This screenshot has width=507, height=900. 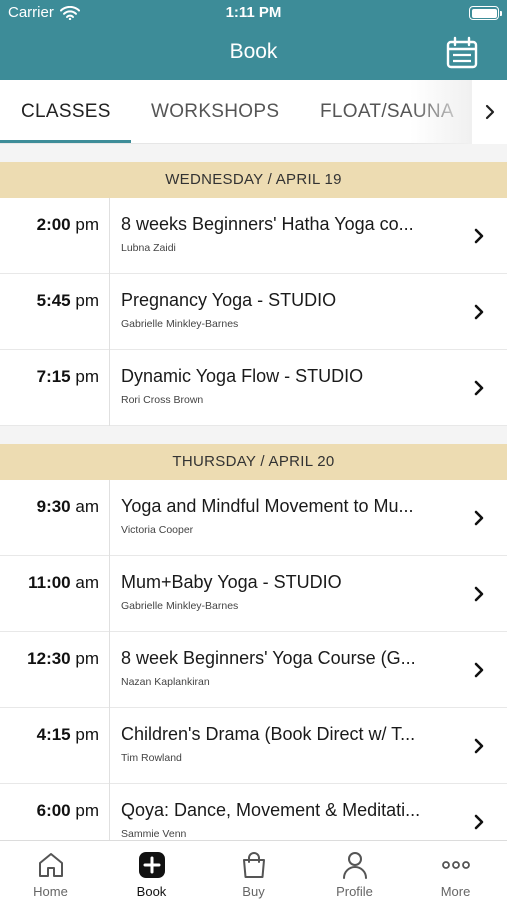 I want to click on plus-square-icon, so click(x=152, y=865).